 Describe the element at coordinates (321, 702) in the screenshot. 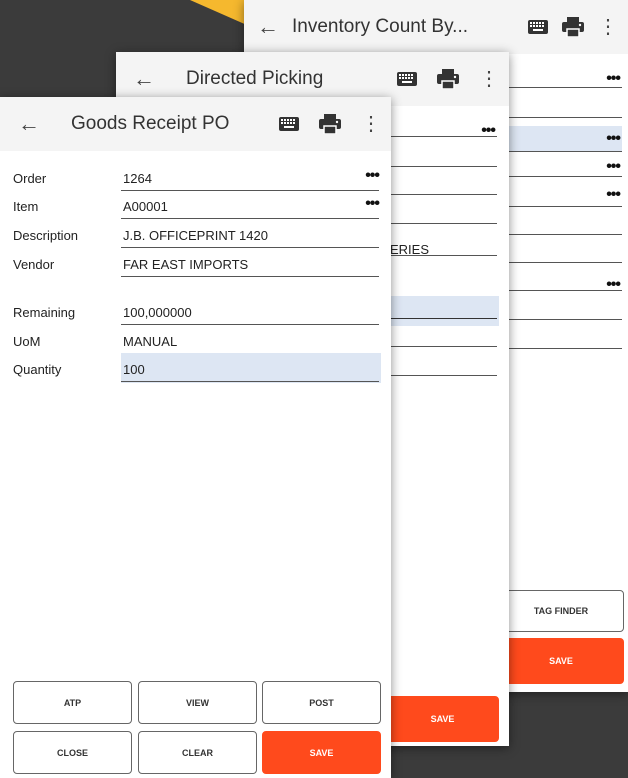

I see `post-button: POST` at that location.